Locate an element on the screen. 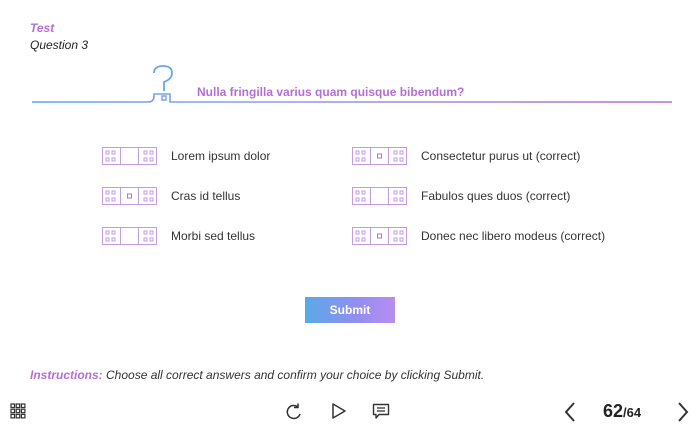 The width and height of the screenshot is (700, 430). option-2: Cras id tellus is located at coordinates (171, 196).